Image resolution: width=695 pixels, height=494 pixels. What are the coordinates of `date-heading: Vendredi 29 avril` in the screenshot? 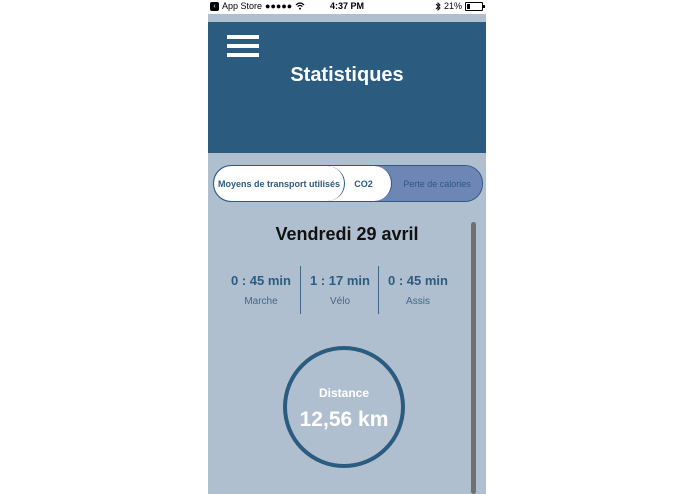 It's located at (347, 234).